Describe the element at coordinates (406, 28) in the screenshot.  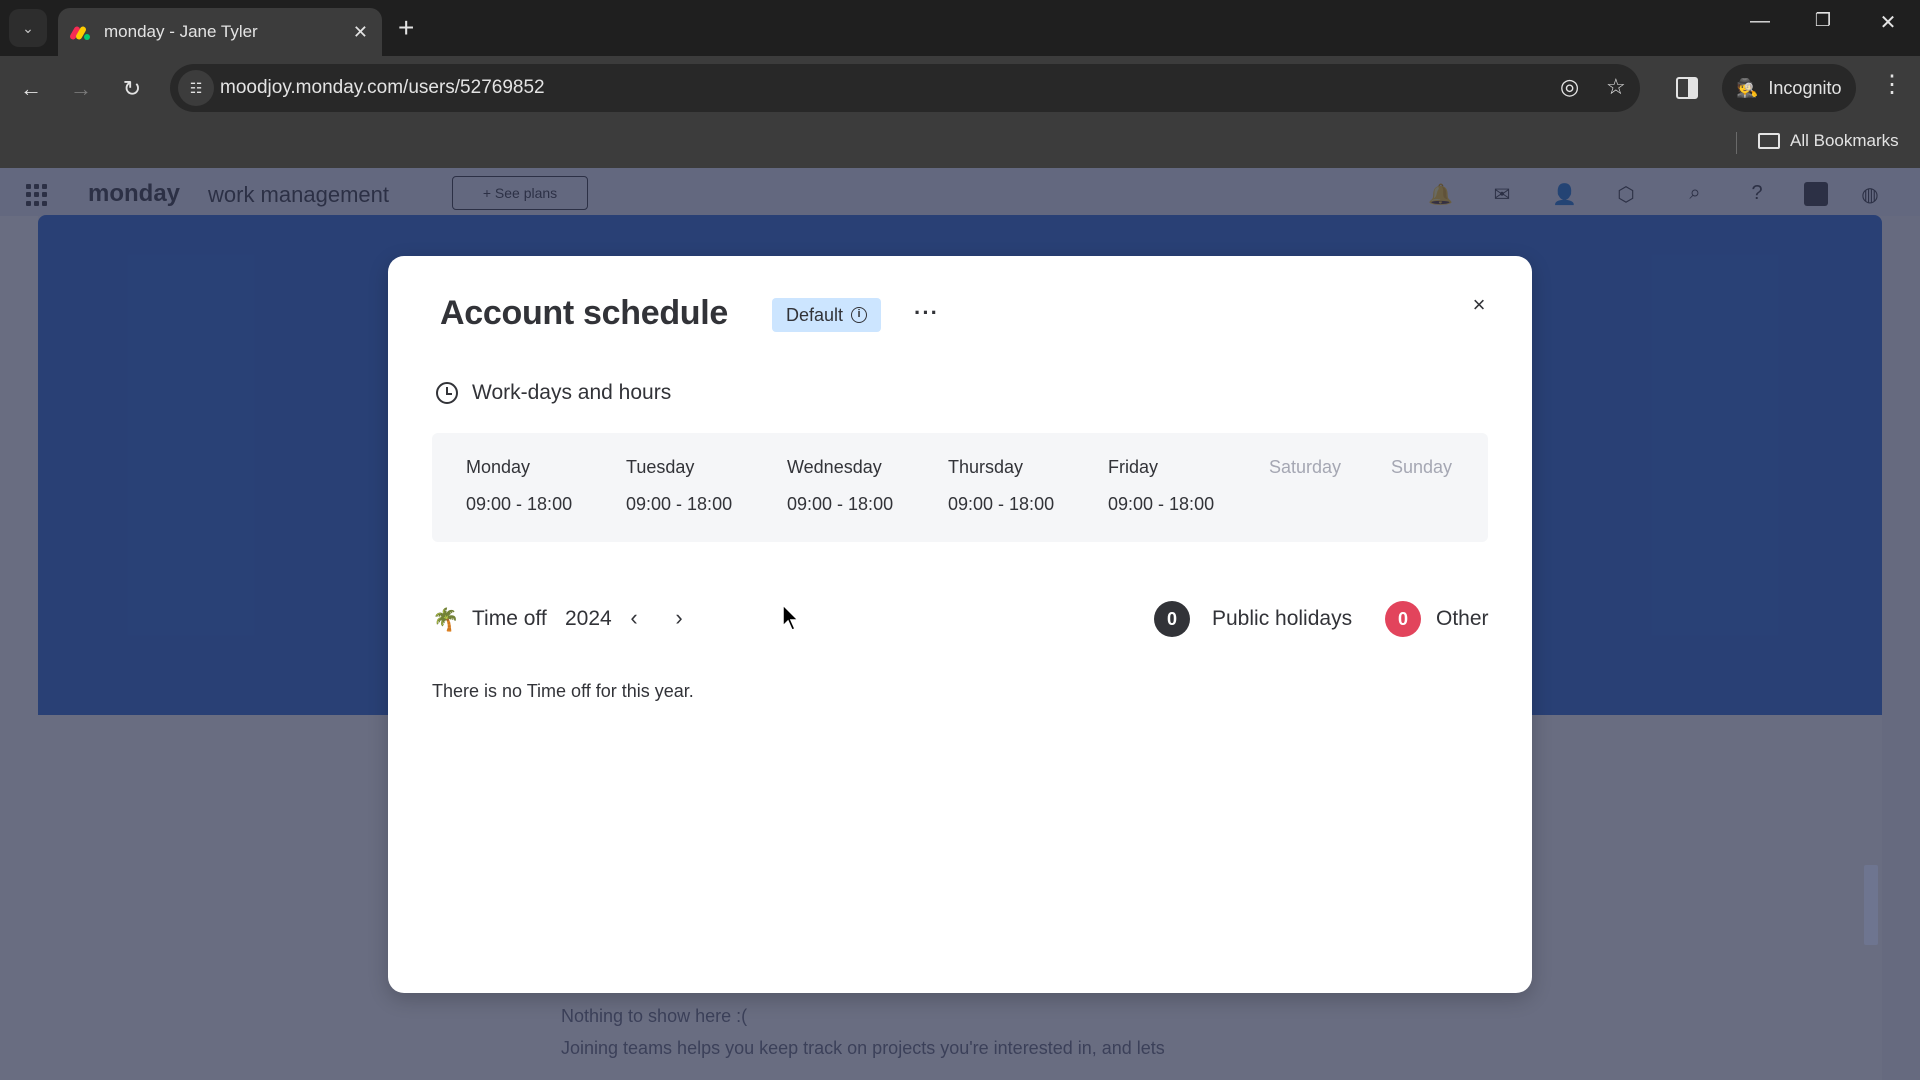
I see `new-tab-button: +` at that location.